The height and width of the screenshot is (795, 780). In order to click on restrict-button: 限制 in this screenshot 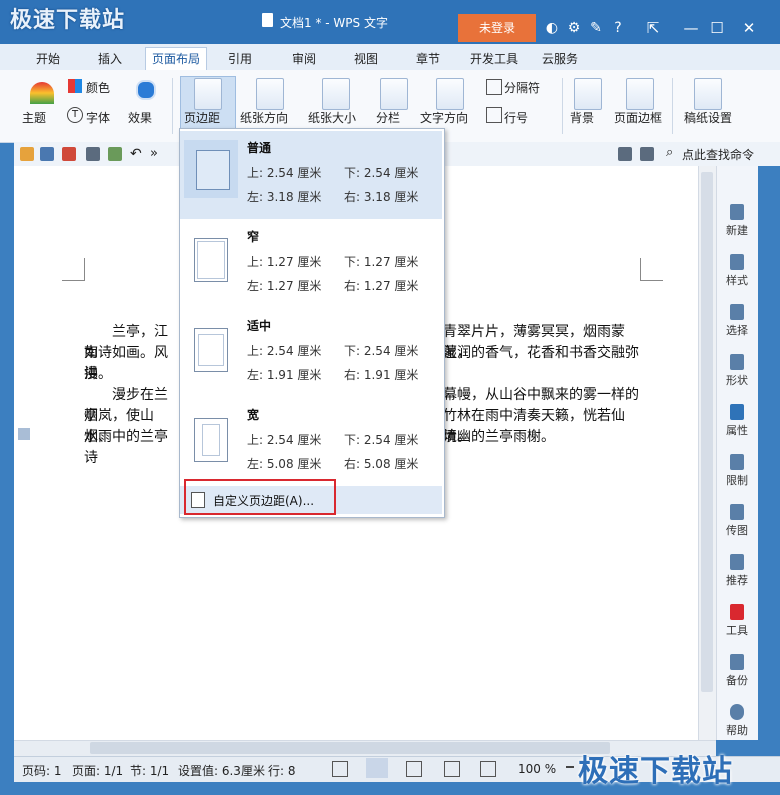, I will do `click(737, 471)`.